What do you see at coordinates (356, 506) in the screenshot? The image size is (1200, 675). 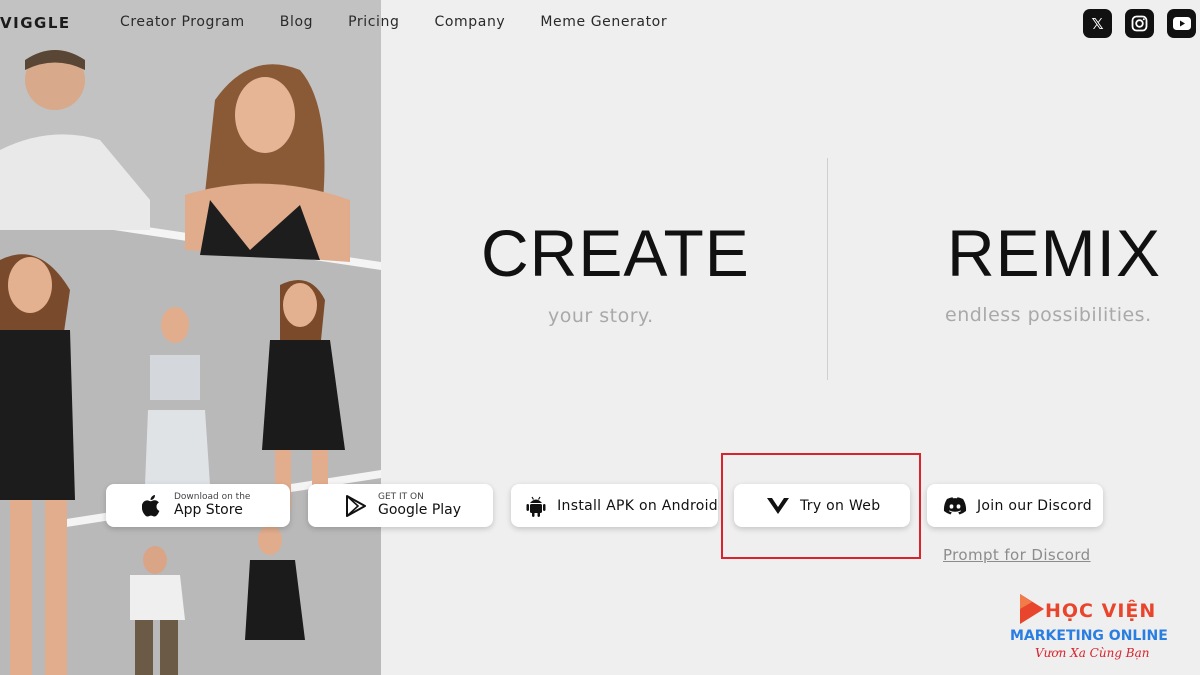 I see `google-play-icon` at bounding box center [356, 506].